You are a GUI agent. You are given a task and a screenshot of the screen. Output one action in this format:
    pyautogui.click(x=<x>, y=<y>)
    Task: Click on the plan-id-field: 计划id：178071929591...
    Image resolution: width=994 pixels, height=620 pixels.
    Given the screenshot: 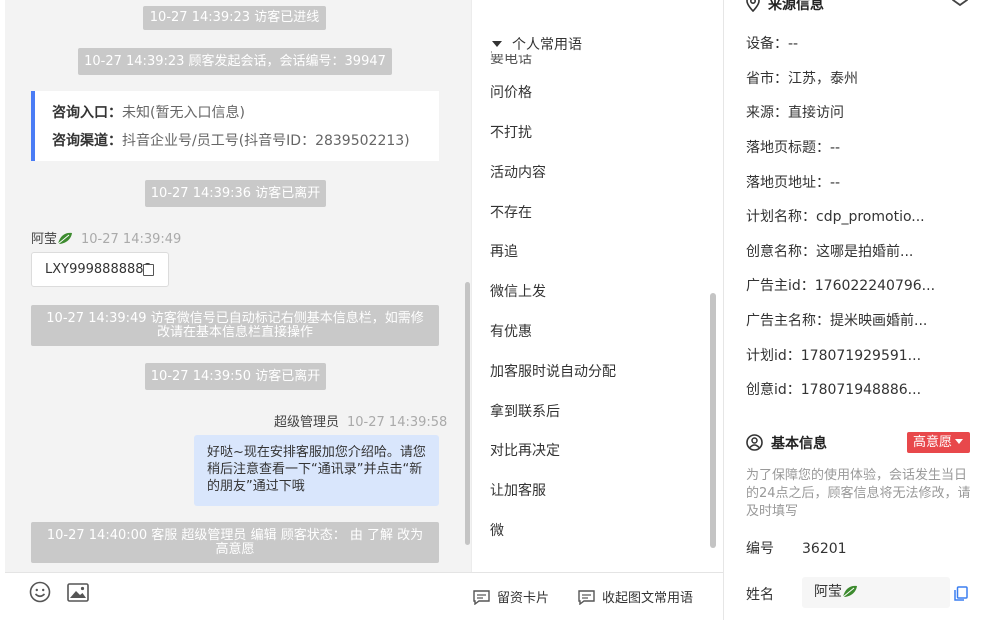 What is the action you would take?
    pyautogui.click(x=834, y=356)
    